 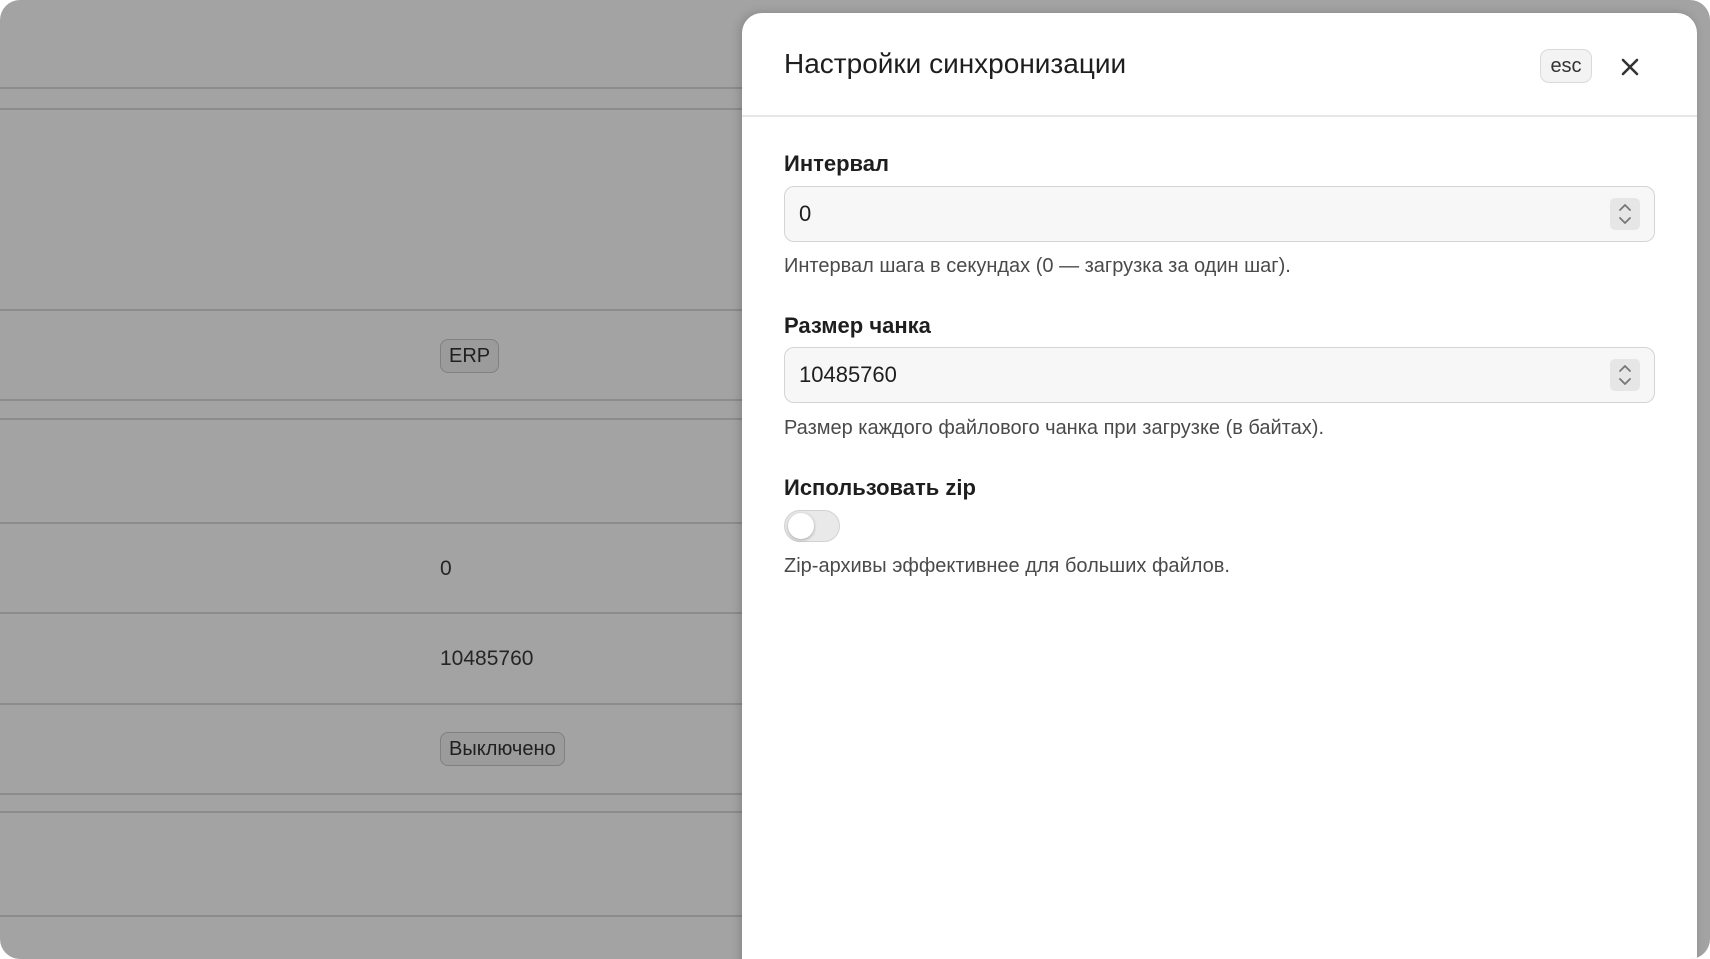 What do you see at coordinates (836, 163) in the screenshot?
I see `interval-label: Интервал` at bounding box center [836, 163].